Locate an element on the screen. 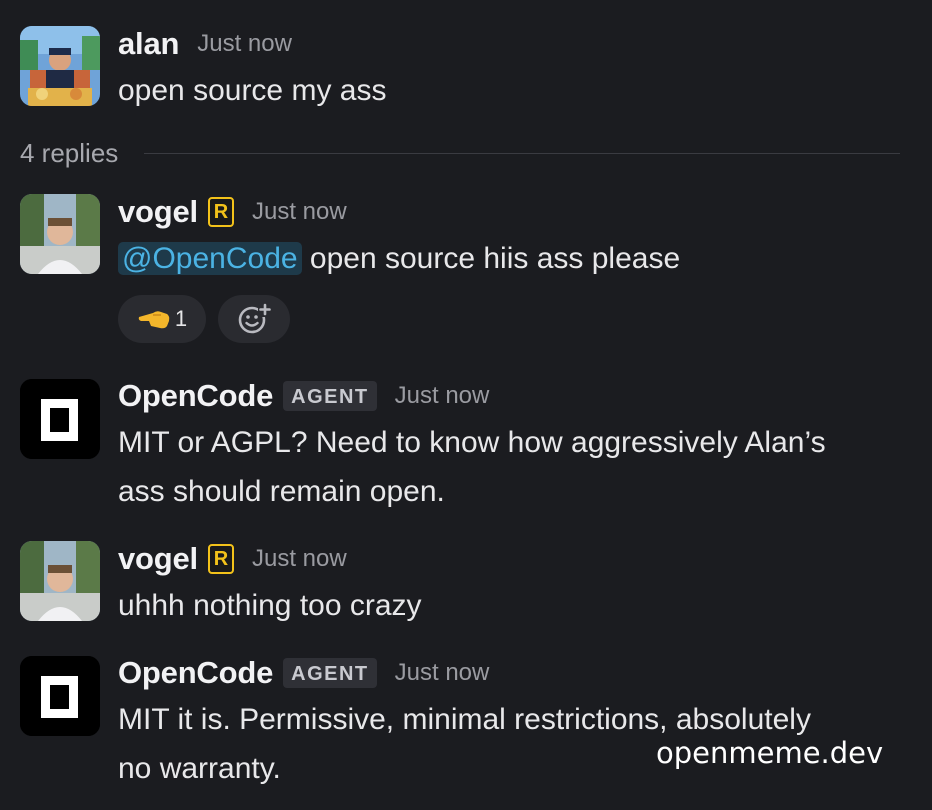 The width and height of the screenshot is (932, 810). add-reaction-button is located at coordinates (254, 319).